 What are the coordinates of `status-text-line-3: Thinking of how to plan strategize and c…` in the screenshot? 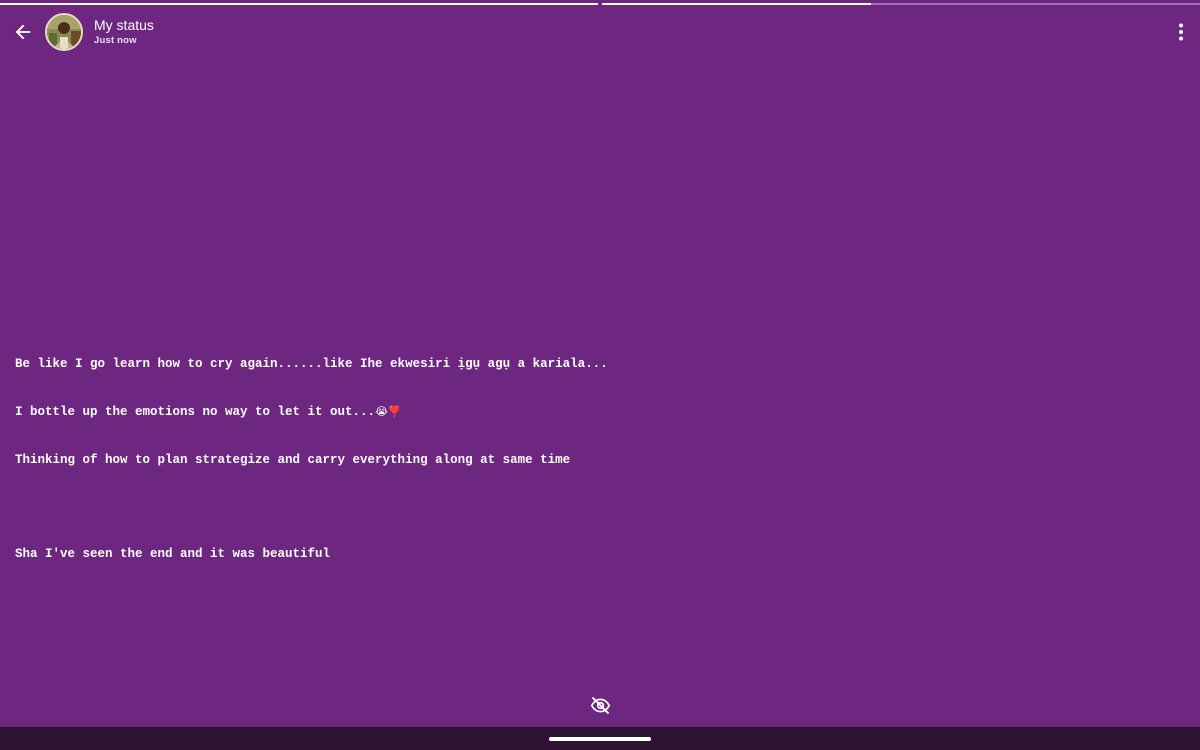 It's located at (293, 460).